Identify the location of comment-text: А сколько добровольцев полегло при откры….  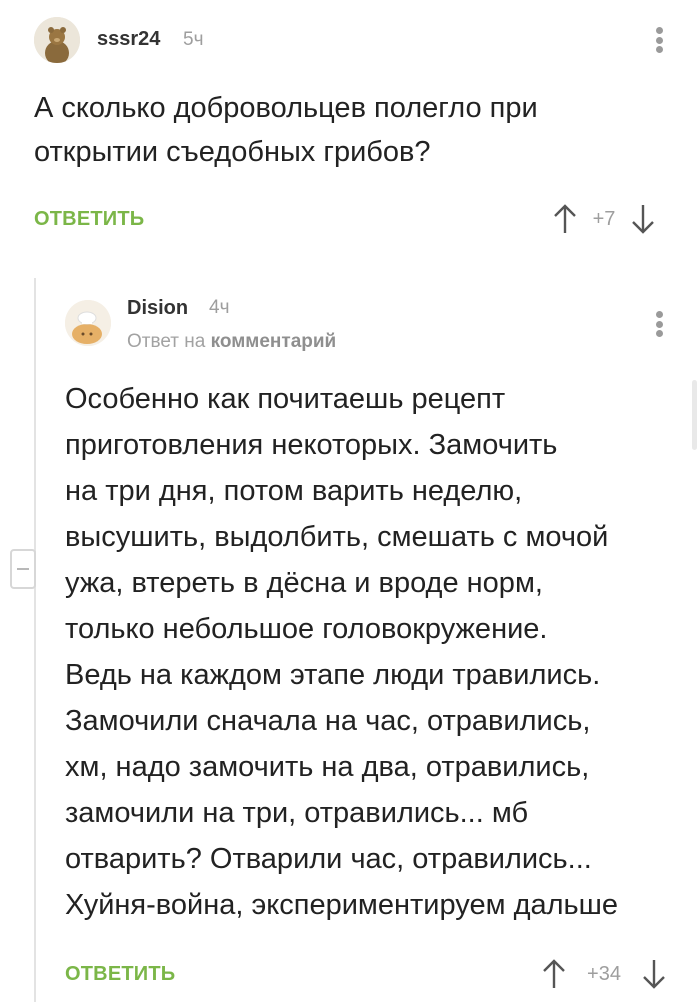
(286, 130).